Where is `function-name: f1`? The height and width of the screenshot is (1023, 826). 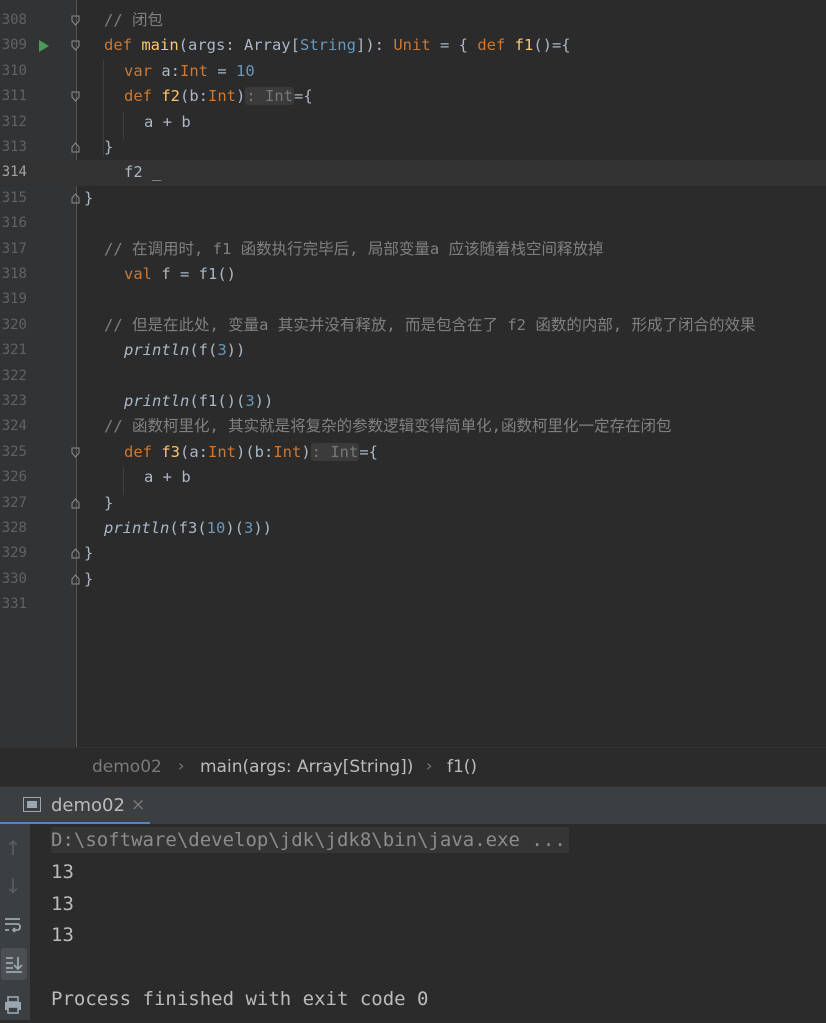 function-name: f1 is located at coordinates (524, 45).